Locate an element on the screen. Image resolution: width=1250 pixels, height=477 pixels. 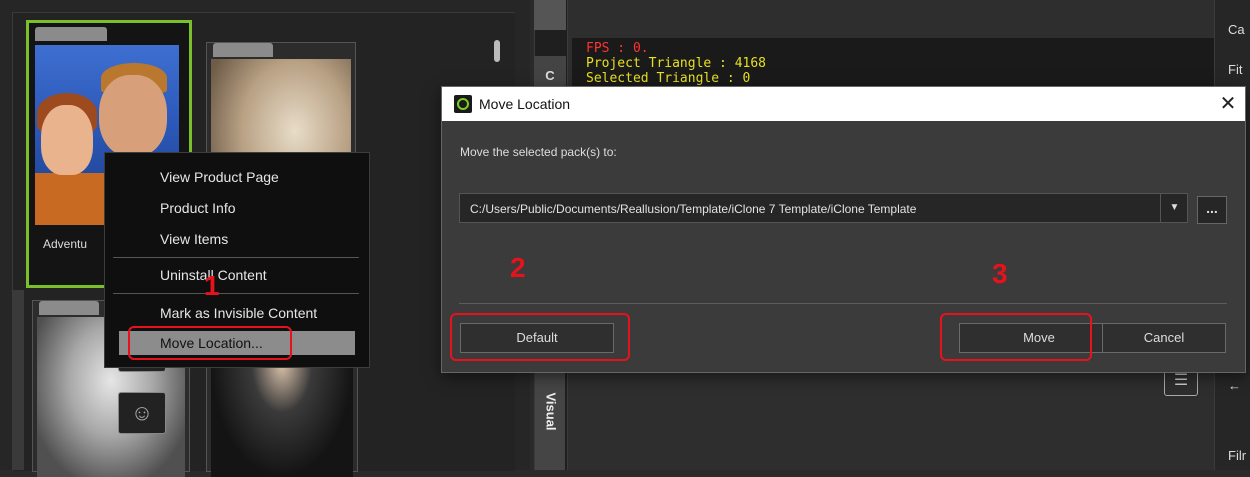
chevron-down-icon: ▼ is located at coordinates (1174, 208).